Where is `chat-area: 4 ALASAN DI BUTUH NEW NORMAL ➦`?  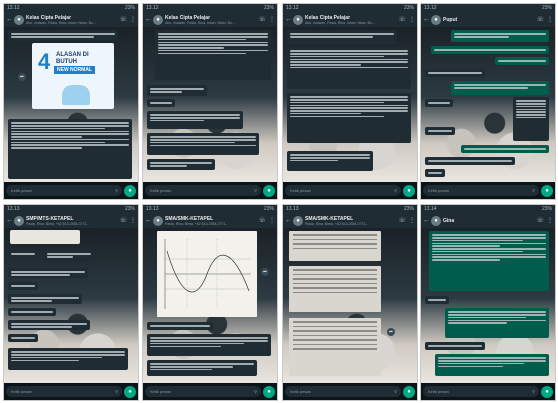
chat-area: 4 ALASAN DI BUTUH NEW NORMAL ➦ is located at coordinates (71, 104).